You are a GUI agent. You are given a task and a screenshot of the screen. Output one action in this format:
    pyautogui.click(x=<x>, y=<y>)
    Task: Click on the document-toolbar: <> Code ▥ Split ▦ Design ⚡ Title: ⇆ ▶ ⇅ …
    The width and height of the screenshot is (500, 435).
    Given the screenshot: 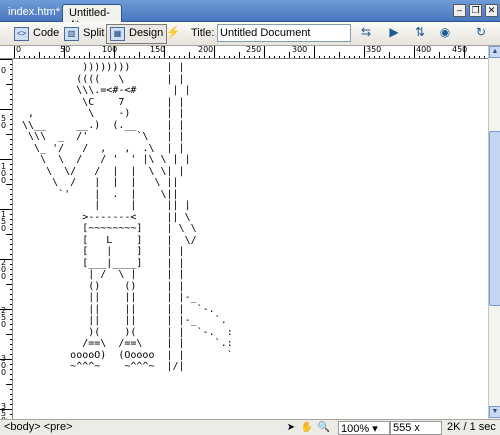 What is the action you would take?
    pyautogui.click(x=250, y=34)
    